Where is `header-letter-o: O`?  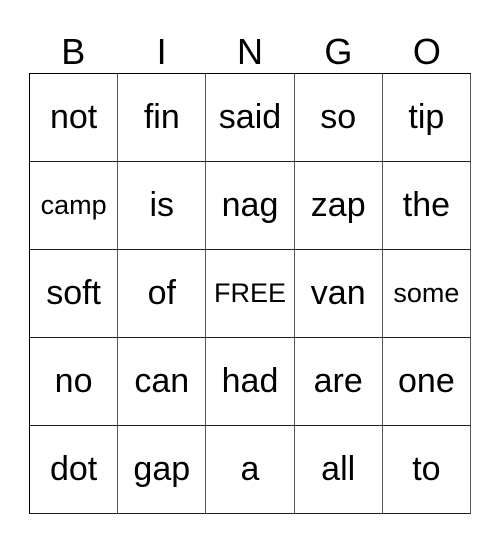
header-letter-o: O is located at coordinates (426, 51).